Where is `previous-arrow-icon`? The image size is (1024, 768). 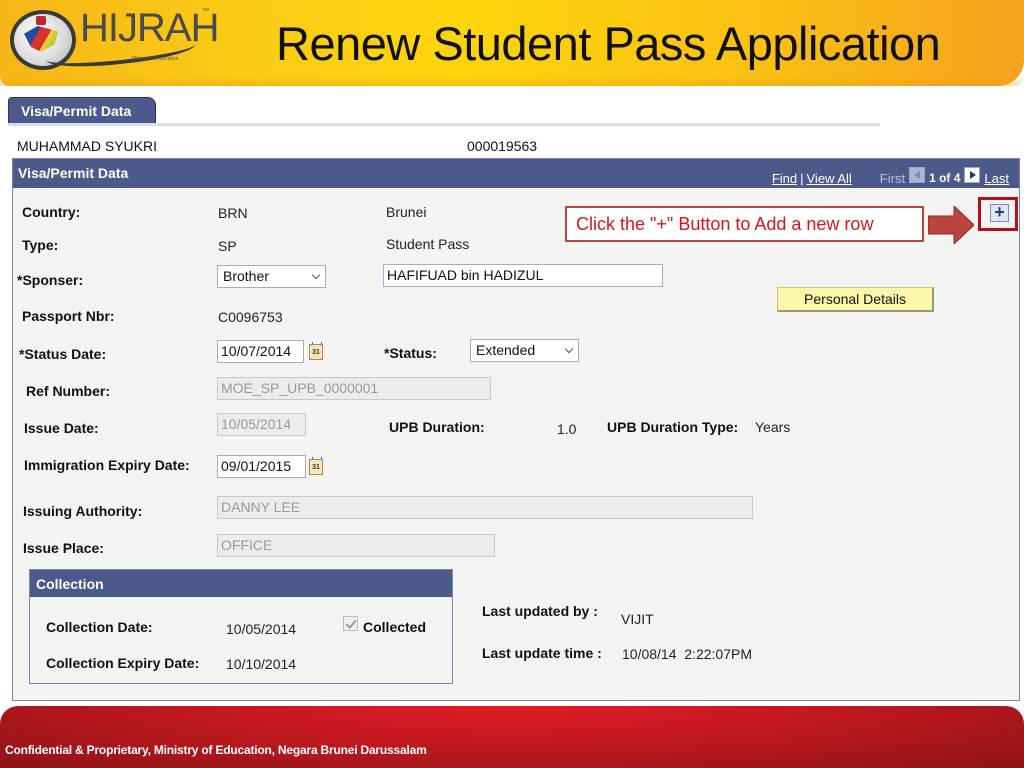 previous-arrow-icon is located at coordinates (917, 175).